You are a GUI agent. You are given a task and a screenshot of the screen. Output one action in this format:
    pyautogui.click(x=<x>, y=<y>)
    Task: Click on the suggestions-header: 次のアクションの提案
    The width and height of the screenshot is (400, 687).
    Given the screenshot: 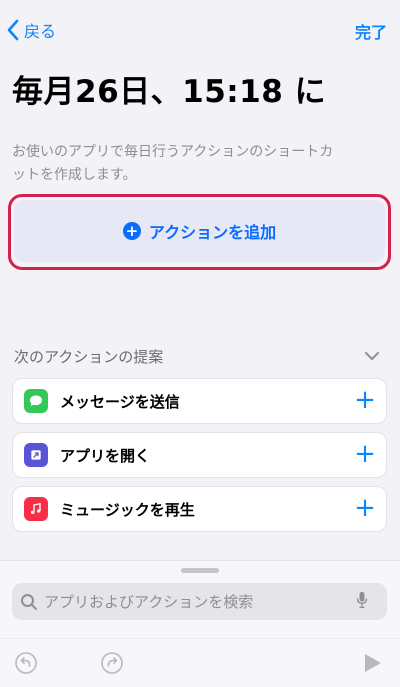 What is the action you would take?
    pyautogui.click(x=197, y=356)
    